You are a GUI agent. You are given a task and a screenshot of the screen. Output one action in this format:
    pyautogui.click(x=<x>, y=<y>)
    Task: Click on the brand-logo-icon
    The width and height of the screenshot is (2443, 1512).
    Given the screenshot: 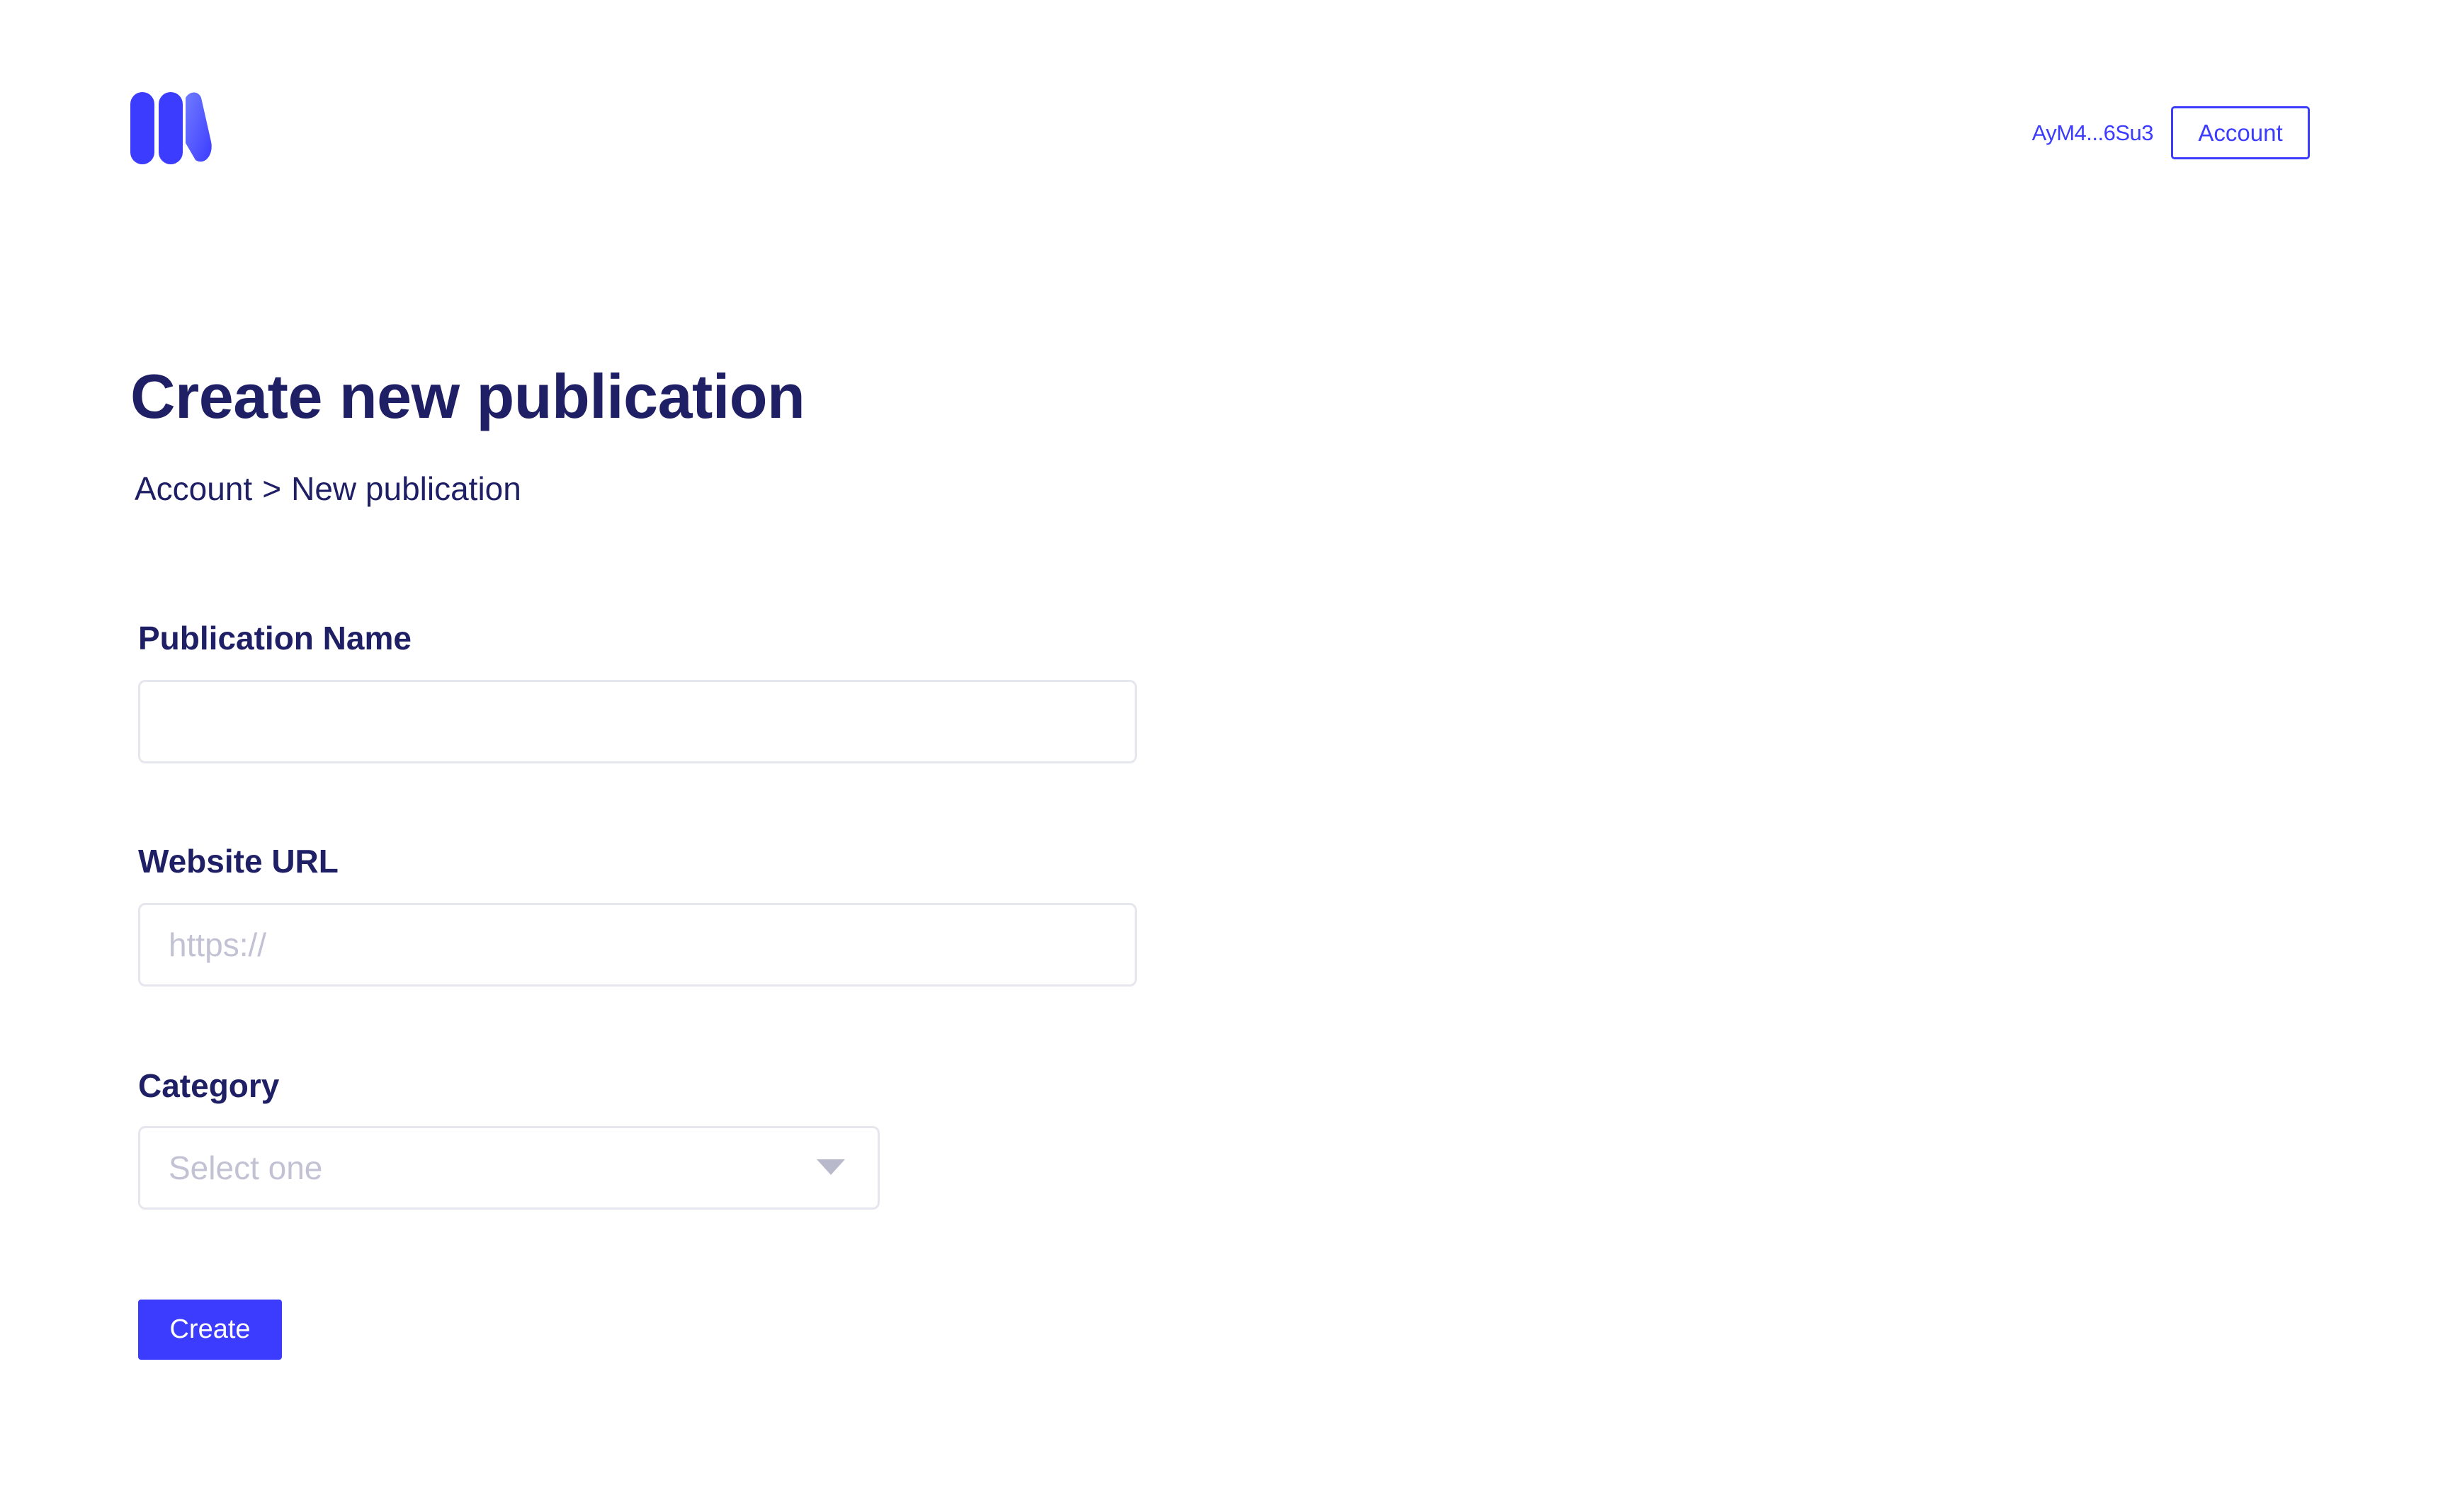 What is the action you would take?
    pyautogui.click(x=171, y=128)
    